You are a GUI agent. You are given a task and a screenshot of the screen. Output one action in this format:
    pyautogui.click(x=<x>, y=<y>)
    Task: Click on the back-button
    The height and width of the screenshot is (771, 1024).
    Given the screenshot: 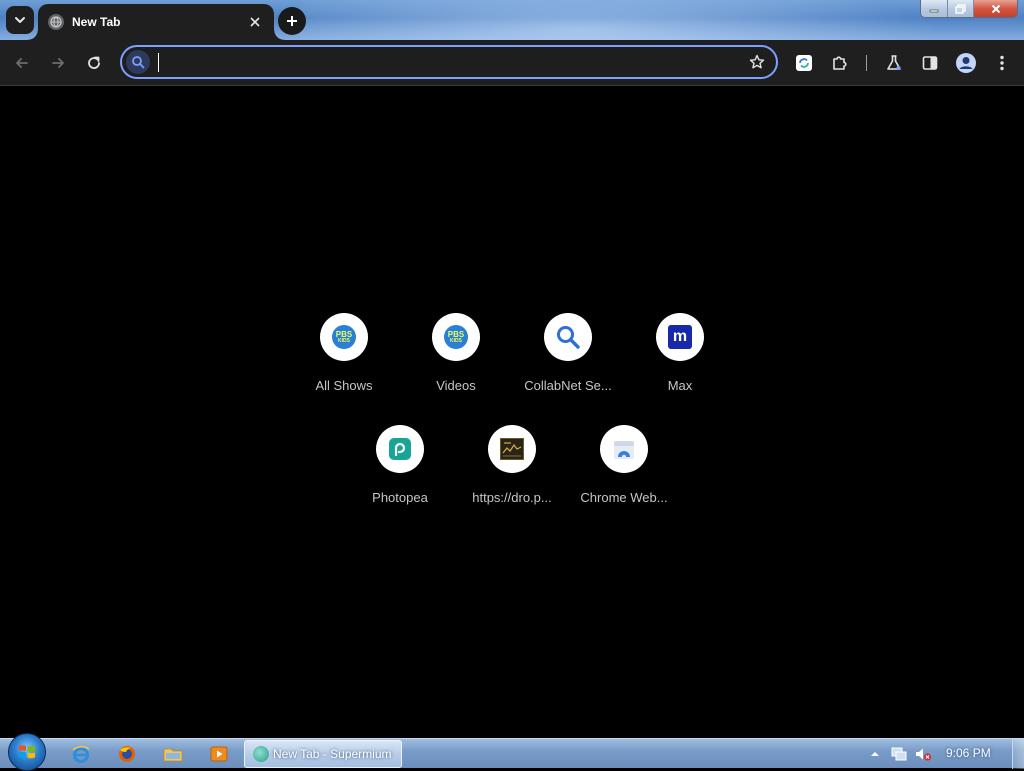 What is the action you would take?
    pyautogui.click(x=22, y=63)
    